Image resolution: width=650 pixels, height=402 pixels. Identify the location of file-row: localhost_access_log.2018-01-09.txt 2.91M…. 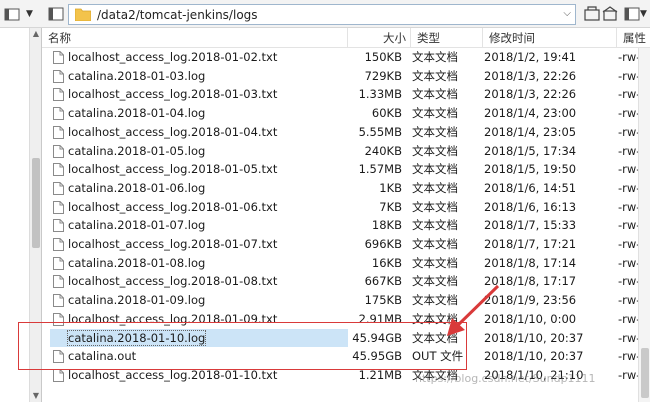
(340, 319).